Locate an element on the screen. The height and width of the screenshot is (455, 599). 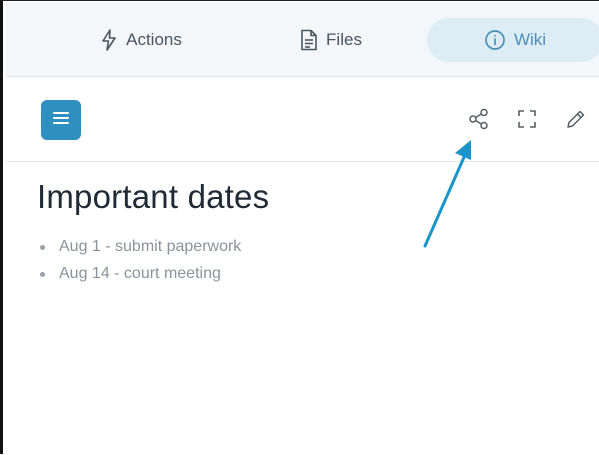
fullscreen-button is located at coordinates (527, 121).